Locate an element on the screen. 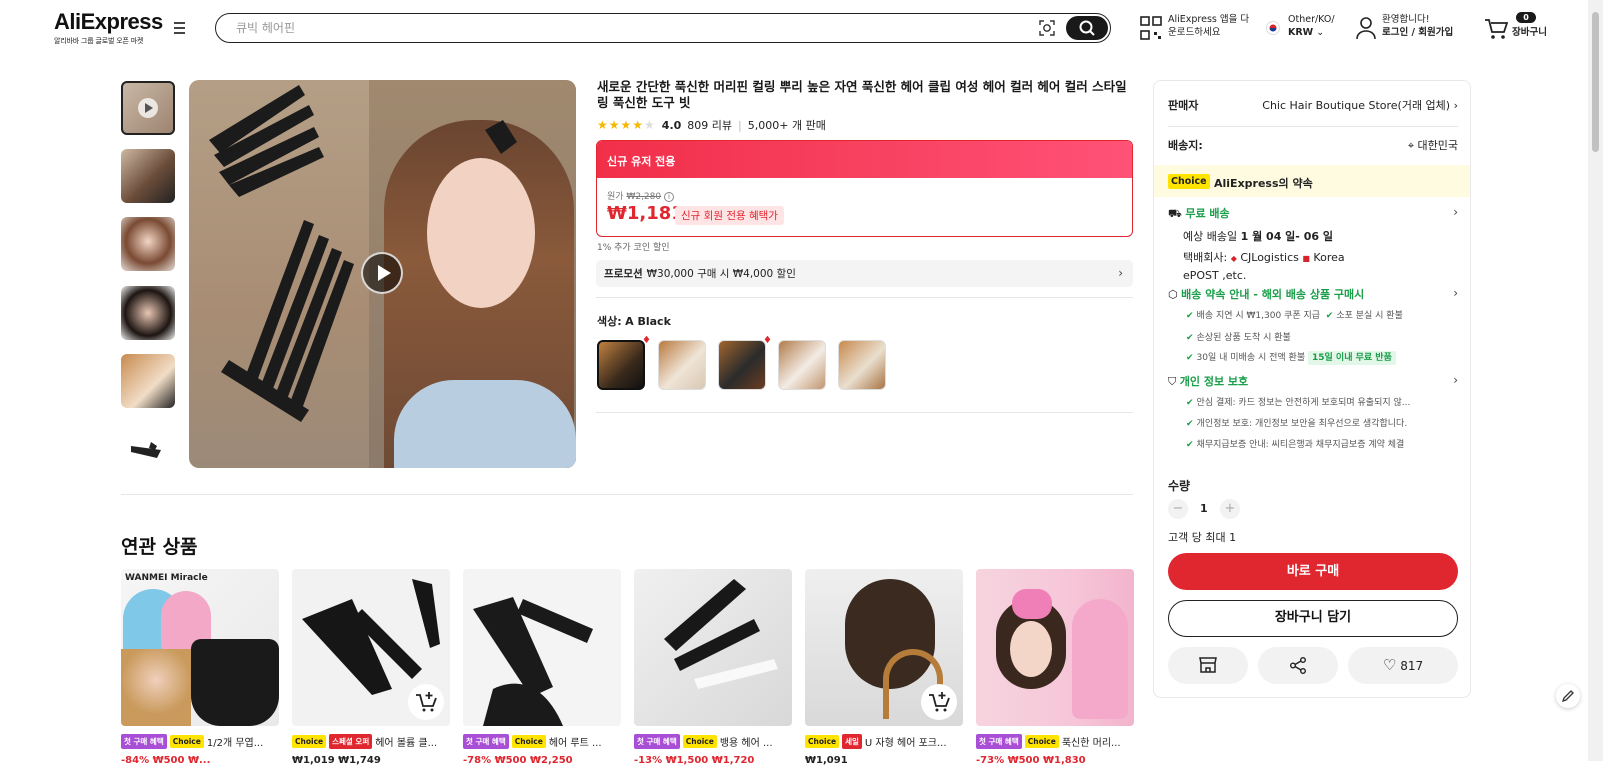  add-to-cart-button: 장바구니 담기 is located at coordinates (1313, 618).